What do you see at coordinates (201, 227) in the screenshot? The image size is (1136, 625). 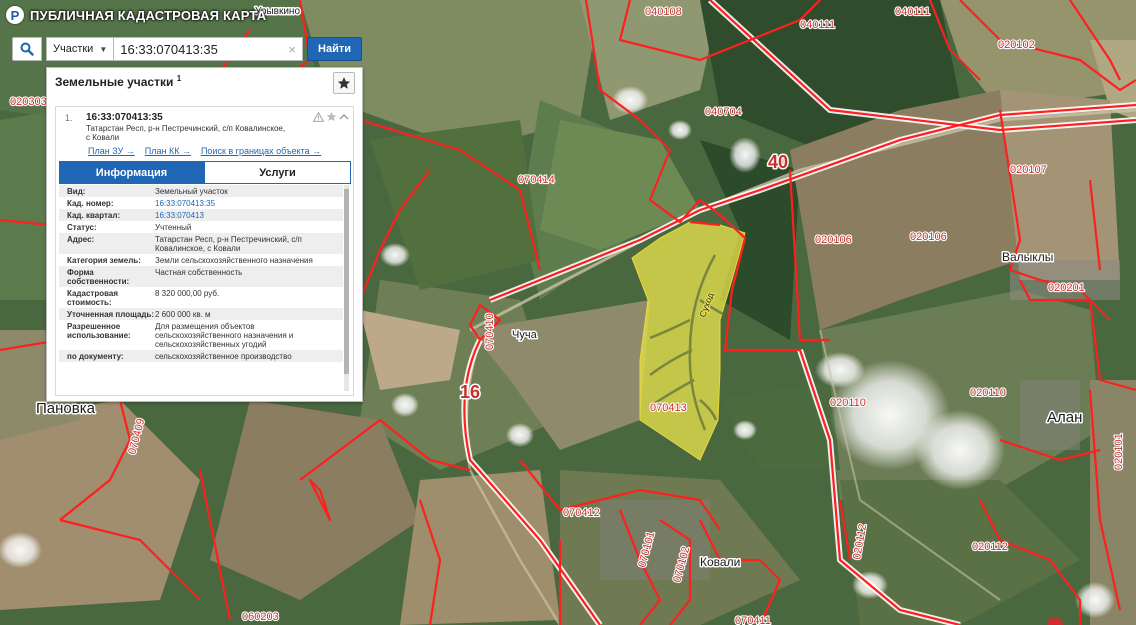 I see `info-row: Статус: Учтенный` at bounding box center [201, 227].